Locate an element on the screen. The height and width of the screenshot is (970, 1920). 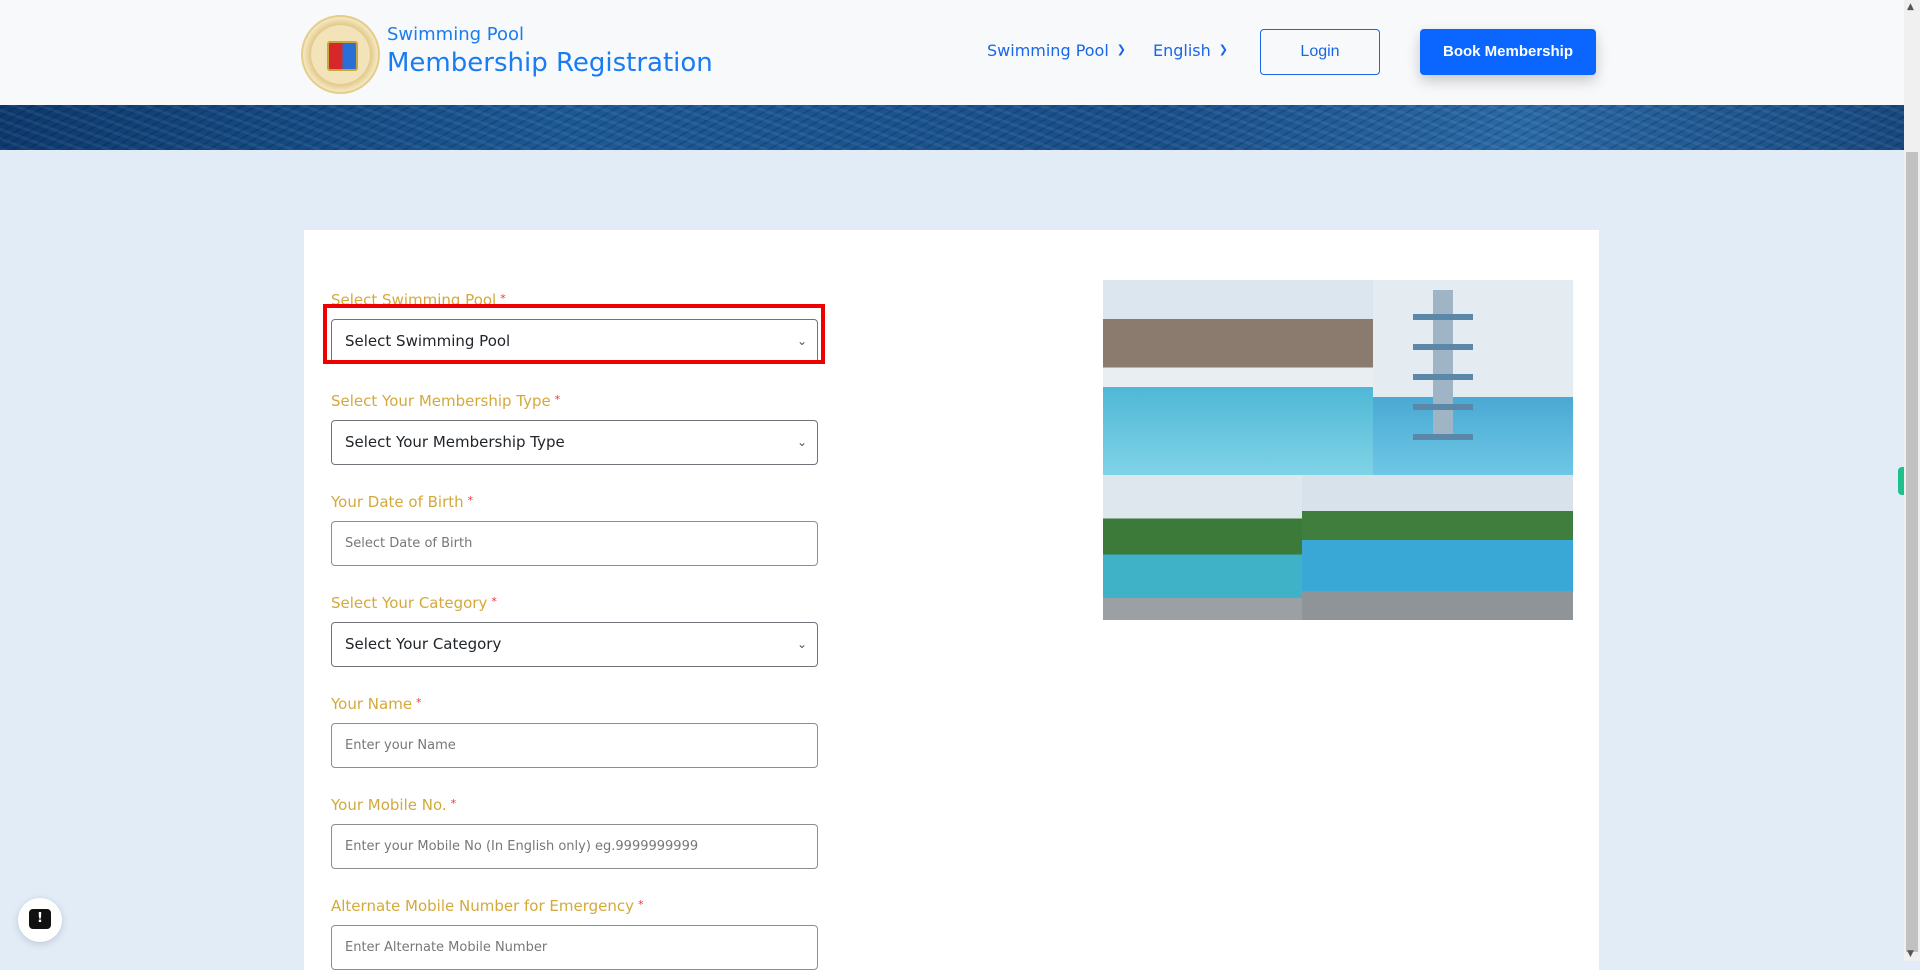
diving-tower-photo is located at coordinates (1473, 377).